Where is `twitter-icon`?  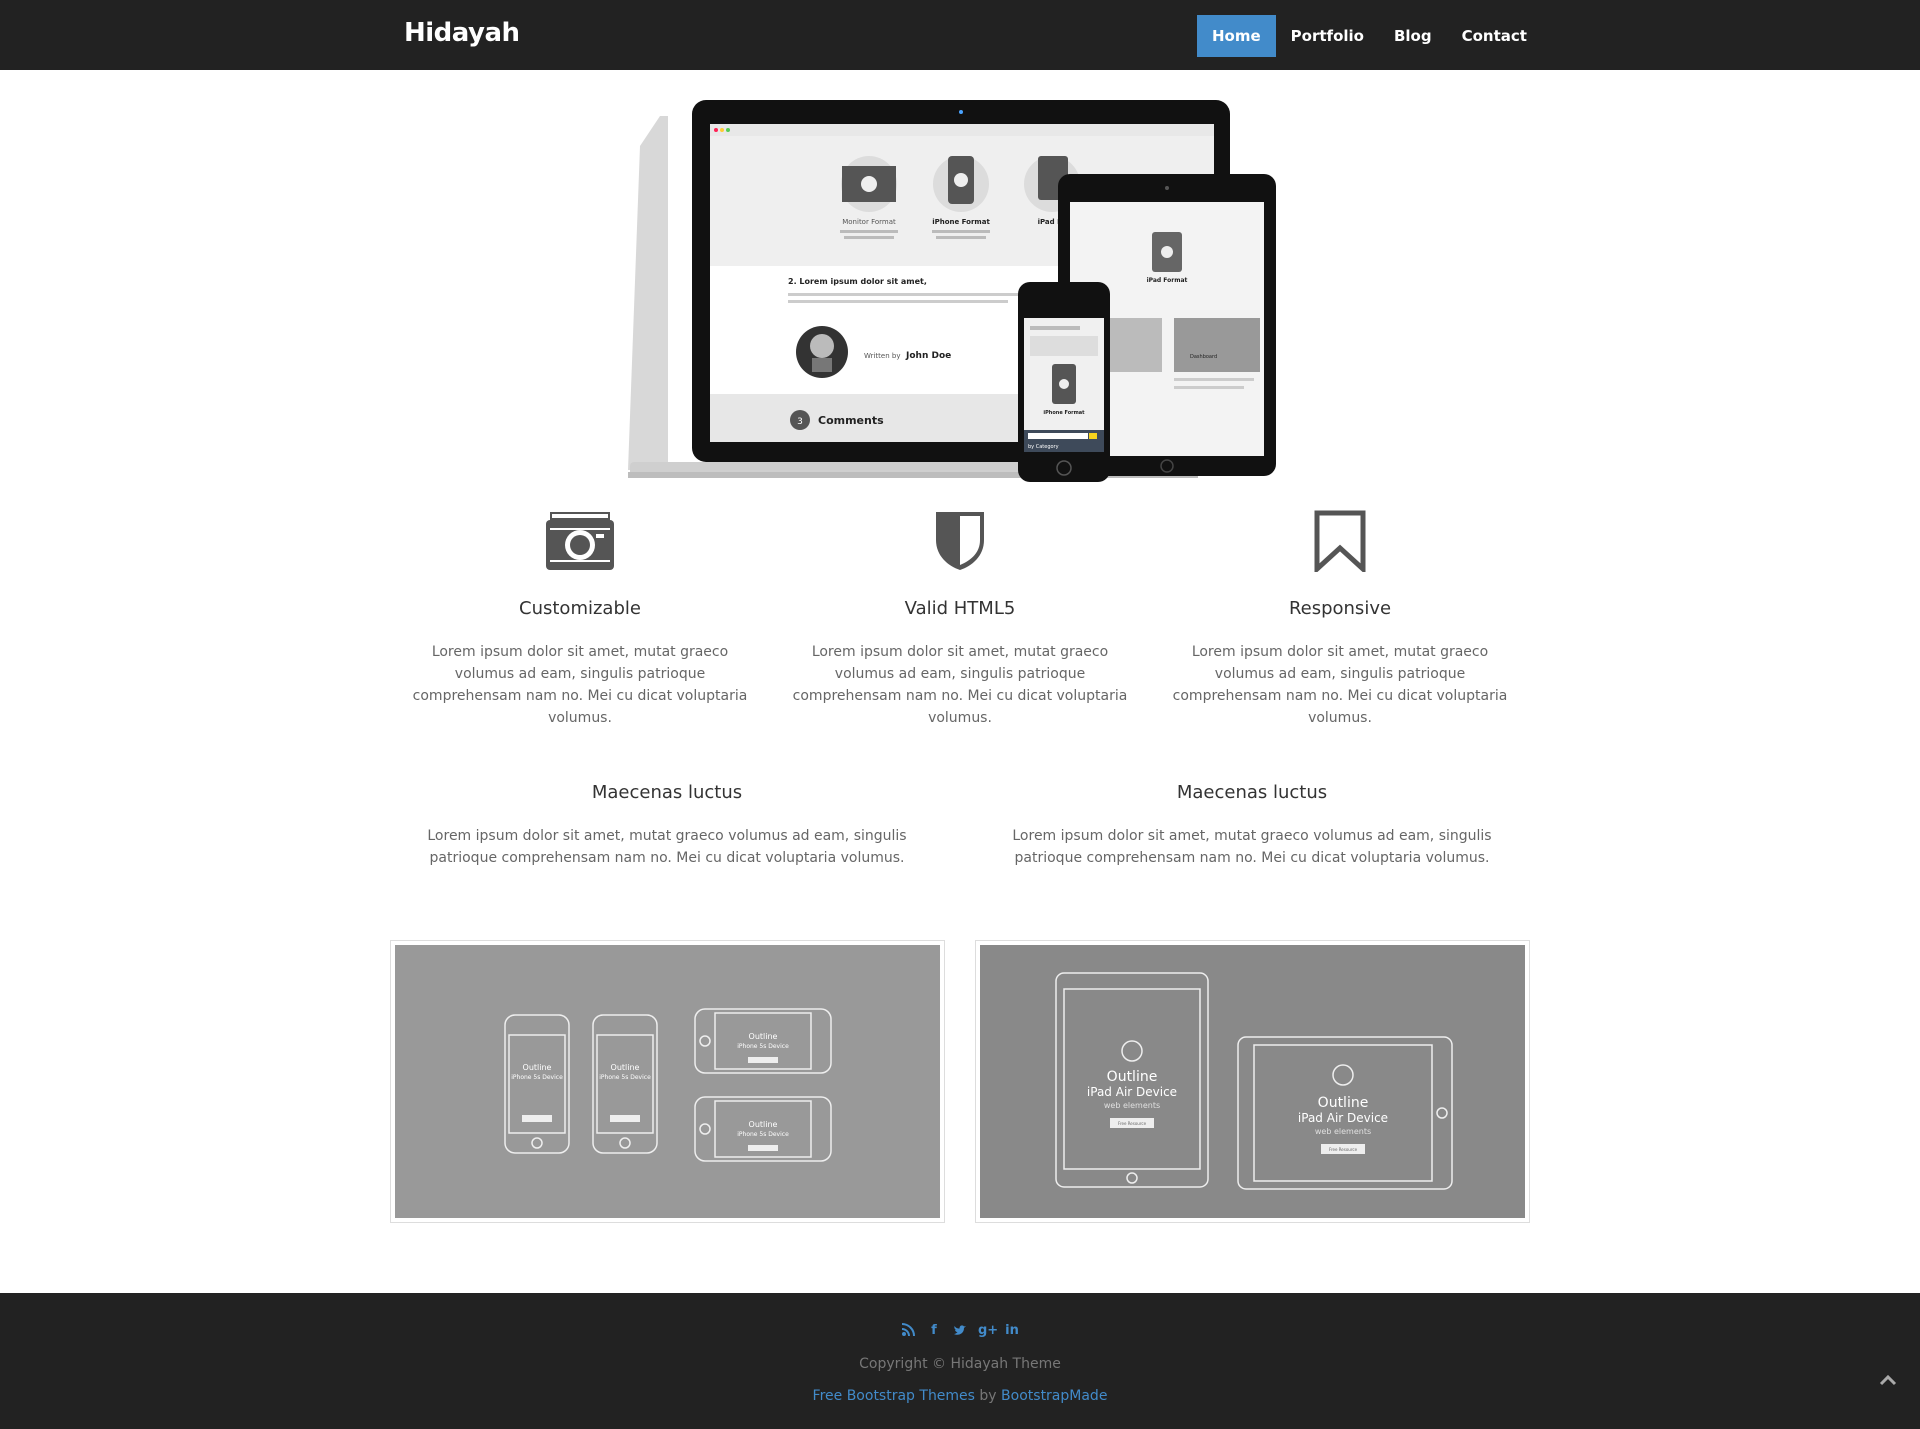
twitter-icon is located at coordinates (960, 1331).